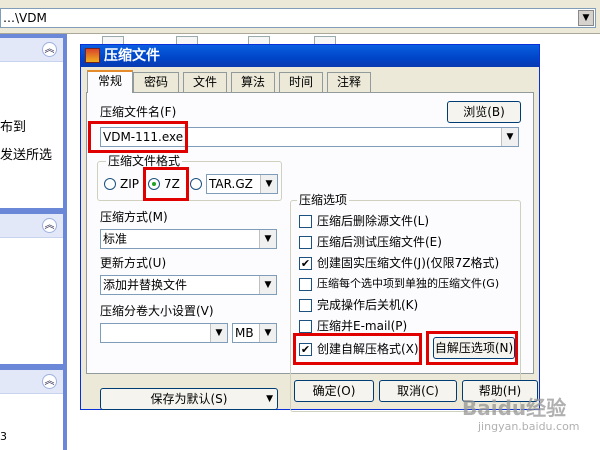 The image size is (600, 450). I want to click on split-unit-value: MB, so click(244, 333).